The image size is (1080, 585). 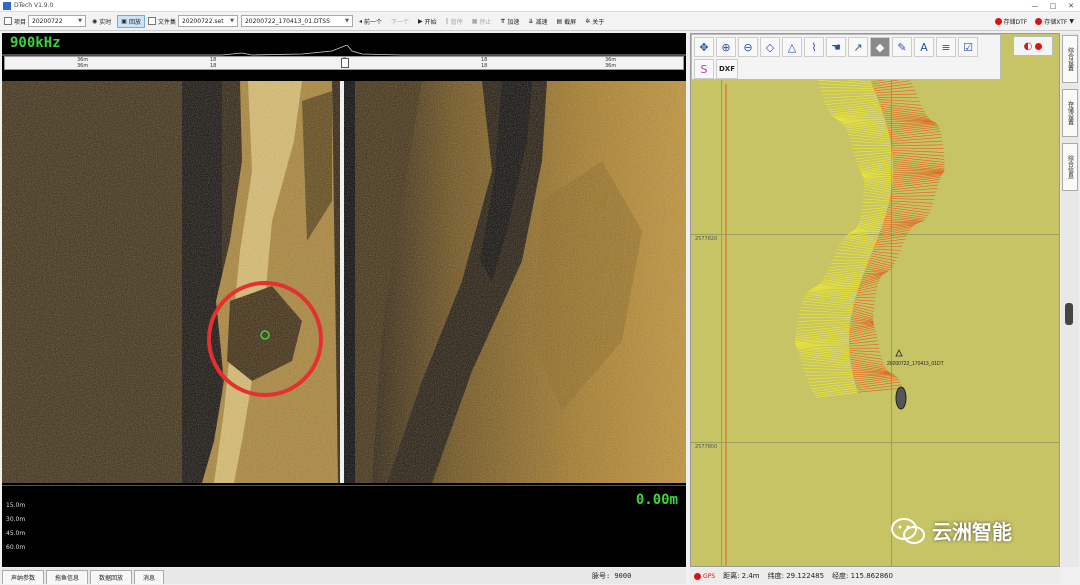 What do you see at coordinates (908, 530) in the screenshot?
I see `wechat-logo-icon` at bounding box center [908, 530].